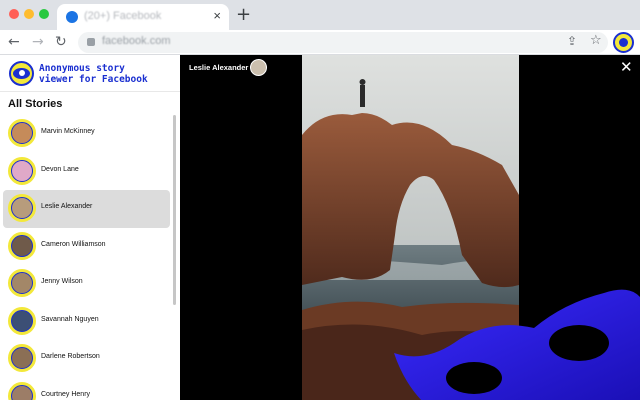 This screenshot has width=640, height=400. I want to click on eye-logo-icon, so click(21, 73).